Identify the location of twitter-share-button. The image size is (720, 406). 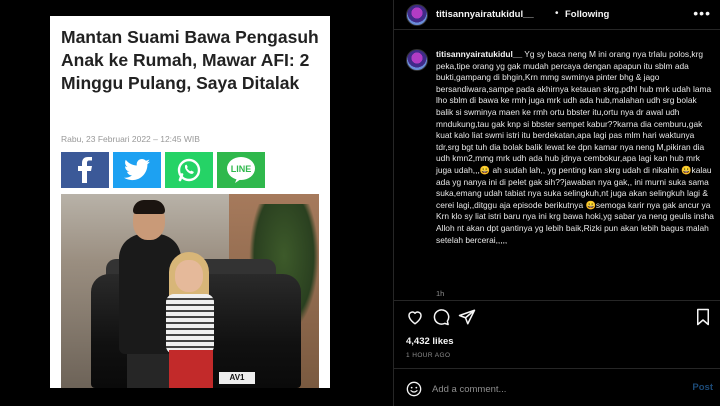
(137, 170).